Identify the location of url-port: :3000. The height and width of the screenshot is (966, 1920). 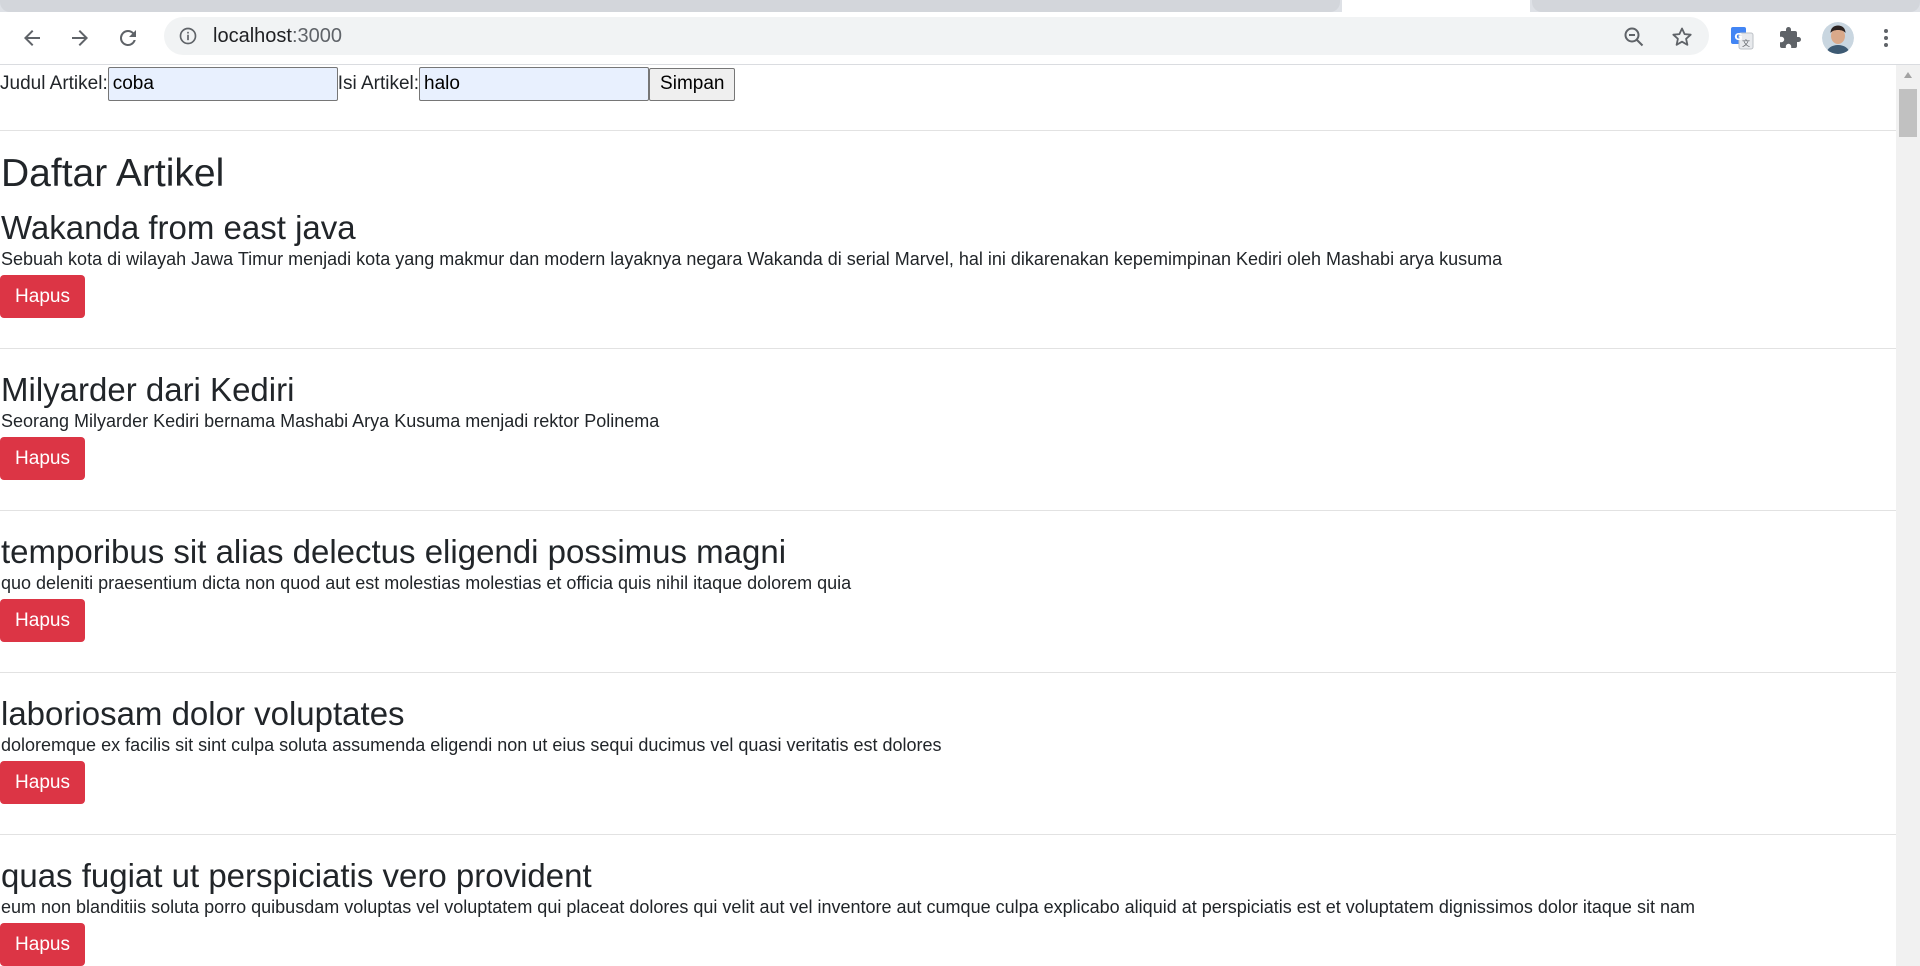
(316, 36).